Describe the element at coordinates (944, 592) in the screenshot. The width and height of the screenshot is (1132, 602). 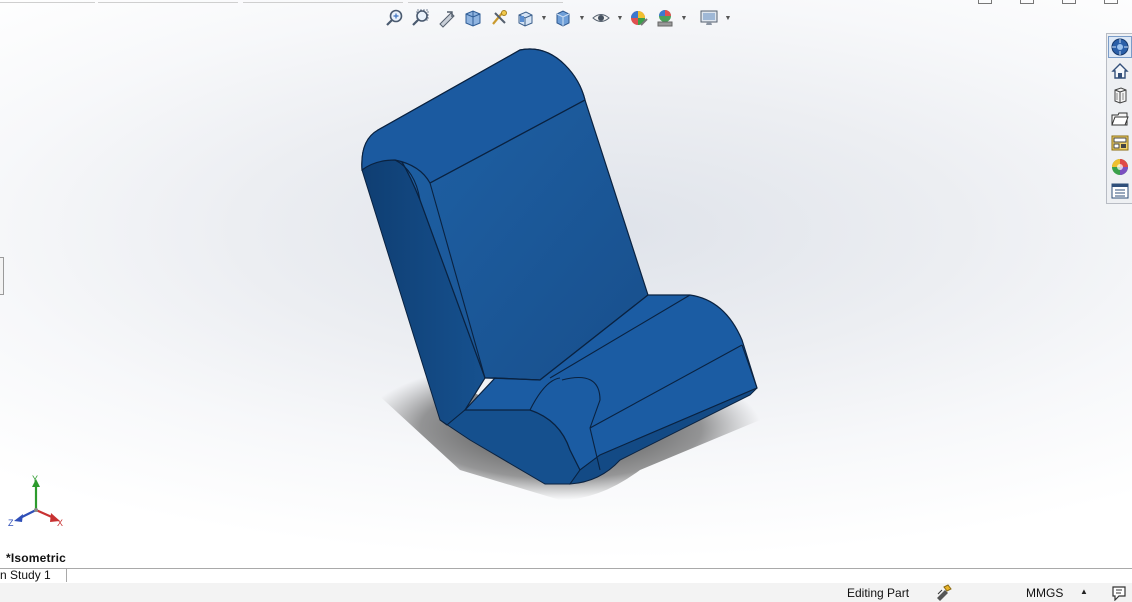
I see `rebuild-icon` at that location.